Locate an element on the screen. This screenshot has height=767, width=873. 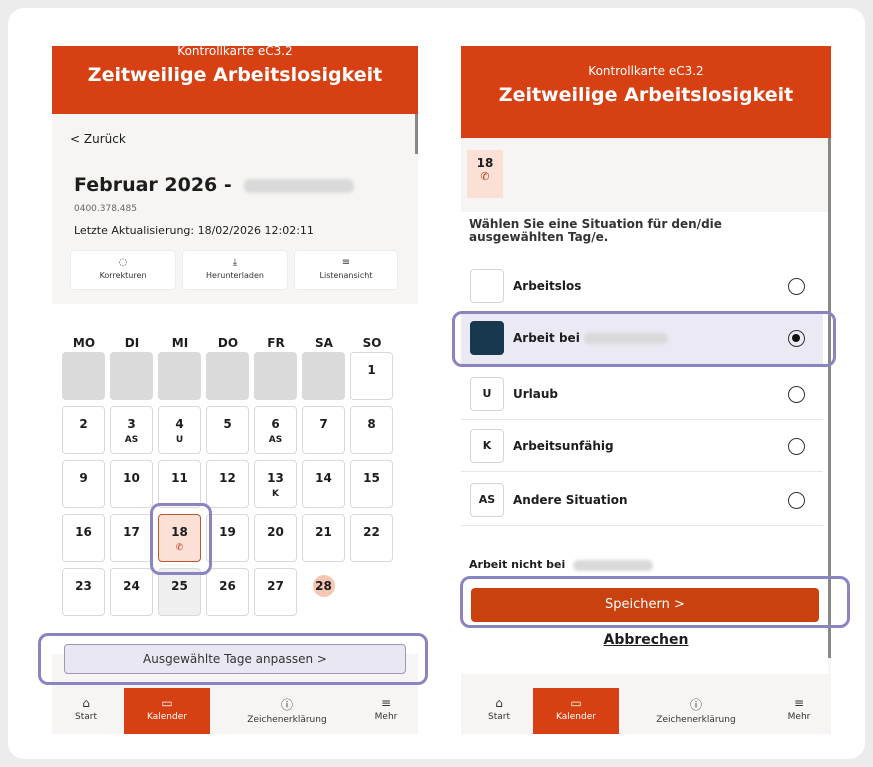
not-at-text: Arbeit nicht bei is located at coordinates (517, 564).